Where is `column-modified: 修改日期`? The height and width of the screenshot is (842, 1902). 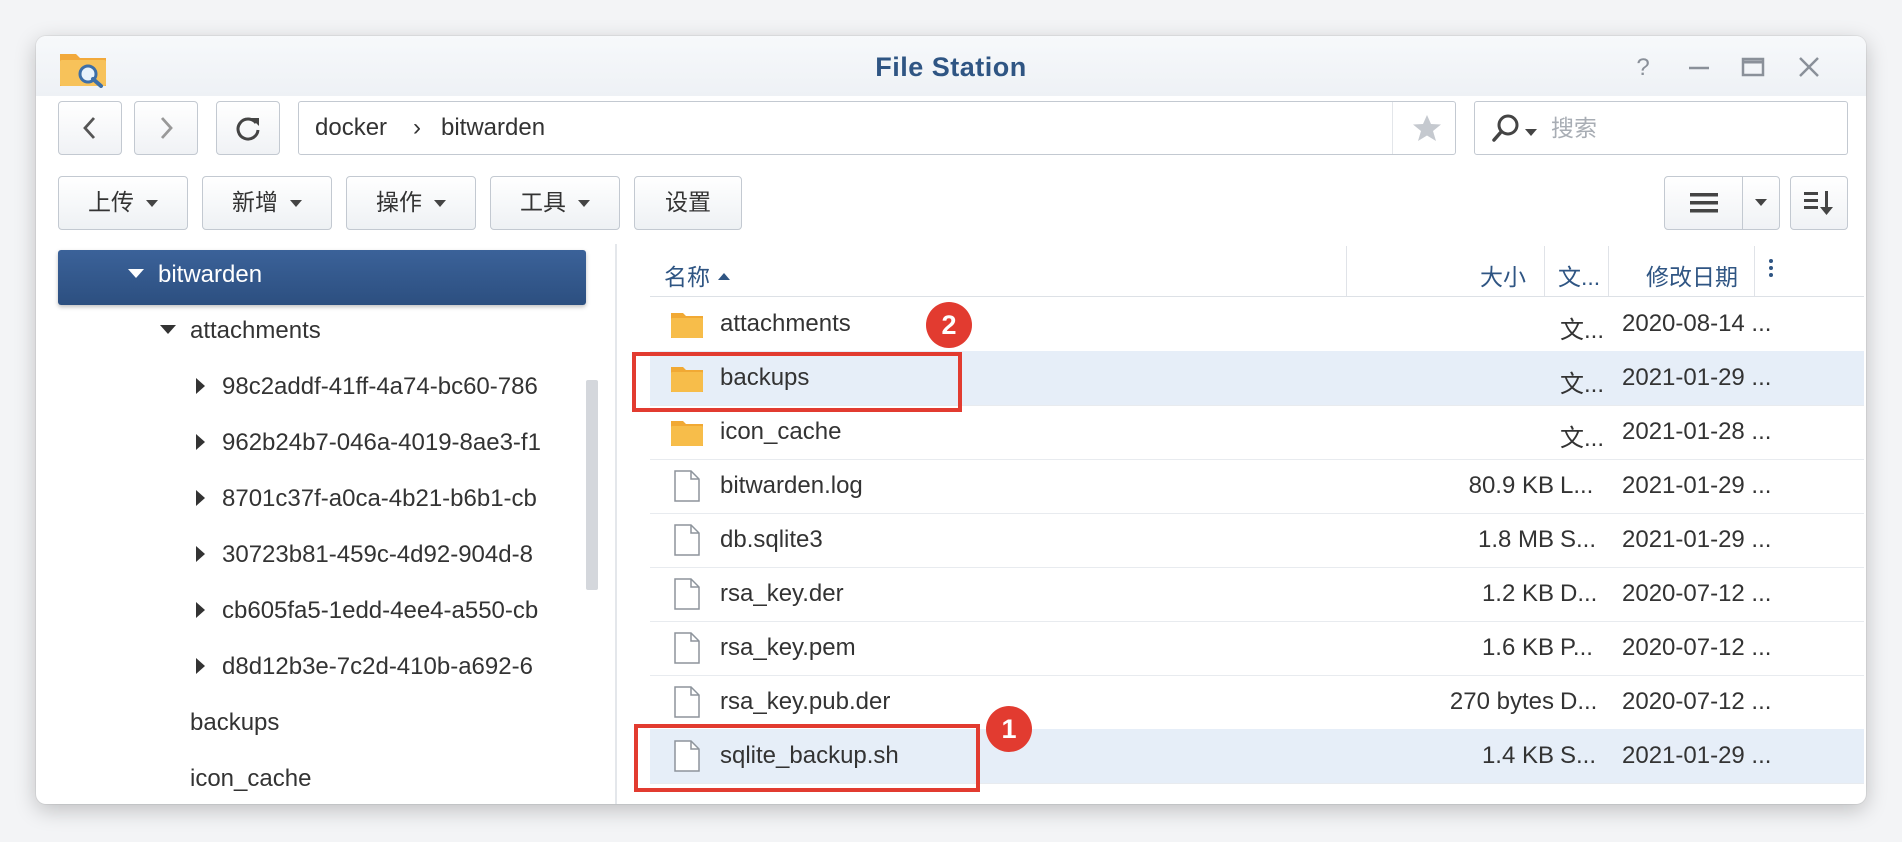 column-modified: 修改日期 is located at coordinates (1674, 275).